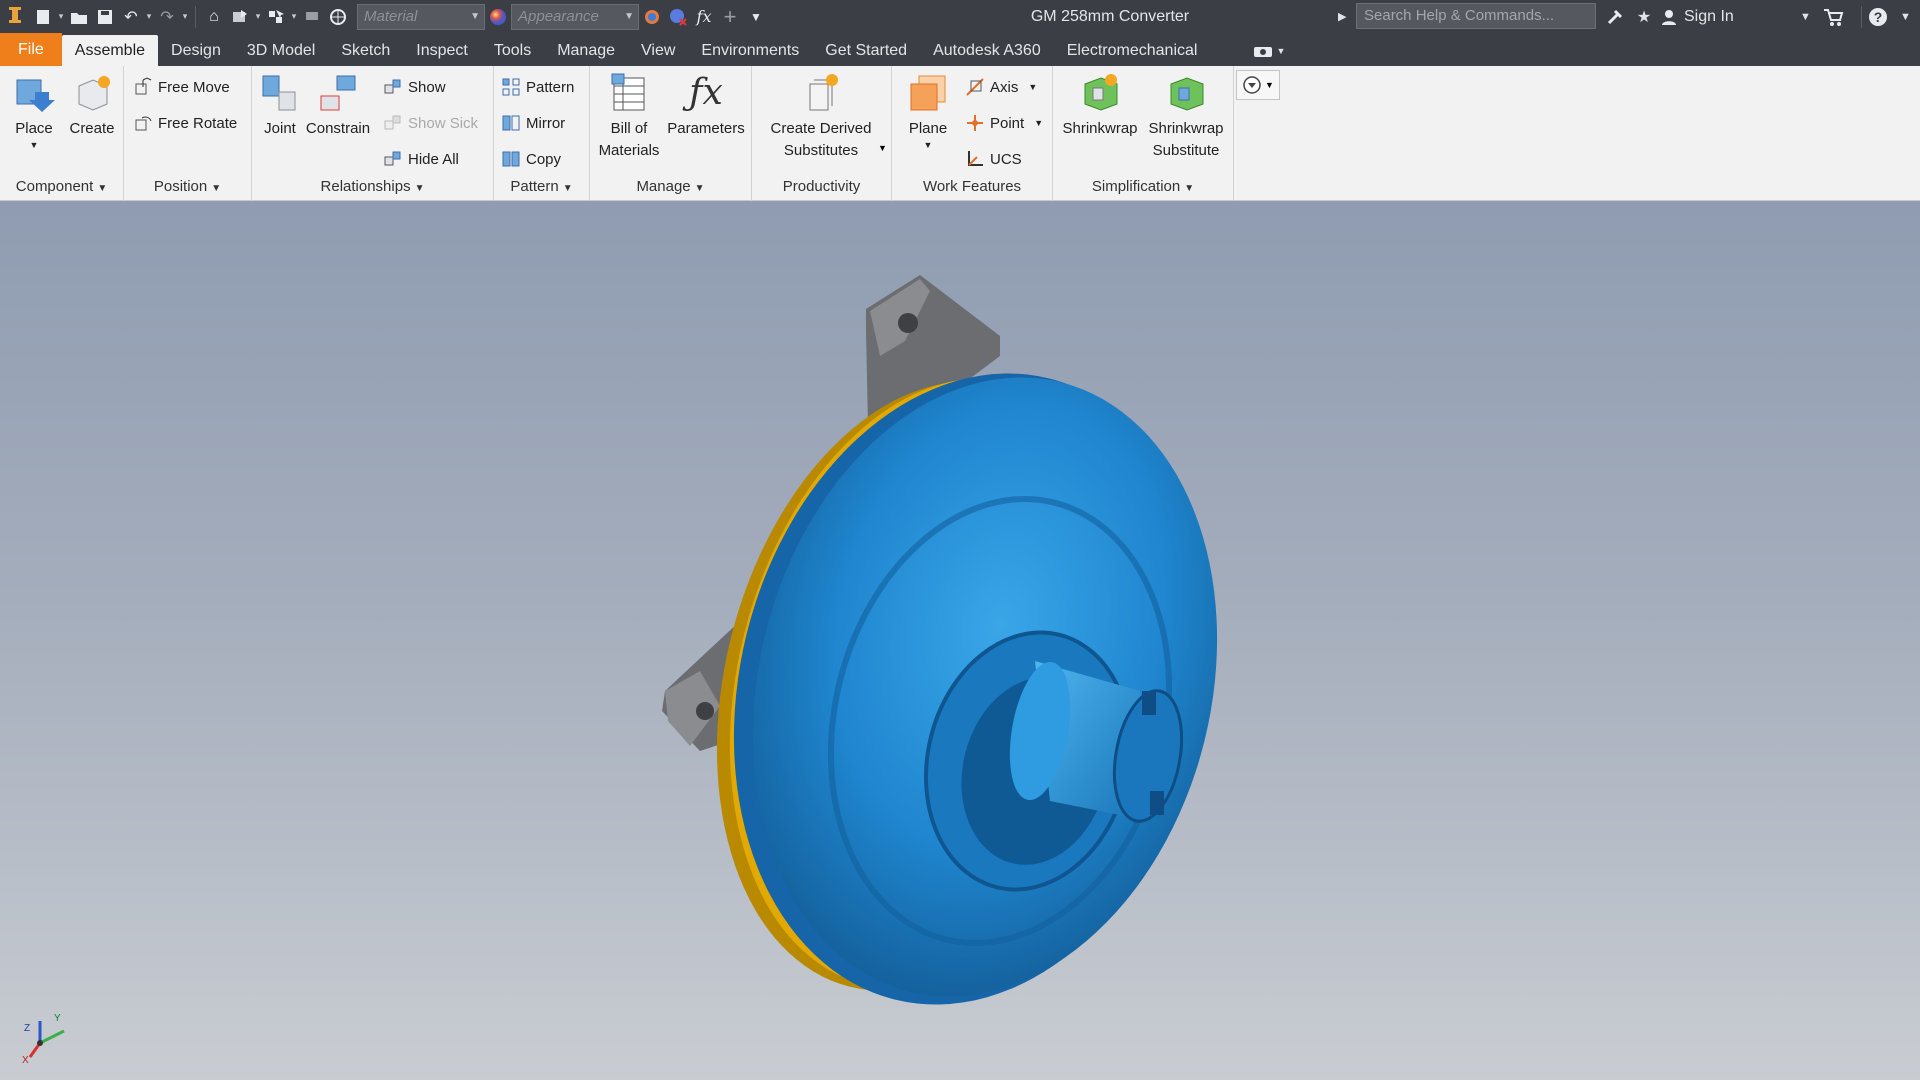 The height and width of the screenshot is (1080, 1920). Describe the element at coordinates (1186, 150) in the screenshot. I see `shrinkwrap-sub-label-line2: Substitute` at that location.